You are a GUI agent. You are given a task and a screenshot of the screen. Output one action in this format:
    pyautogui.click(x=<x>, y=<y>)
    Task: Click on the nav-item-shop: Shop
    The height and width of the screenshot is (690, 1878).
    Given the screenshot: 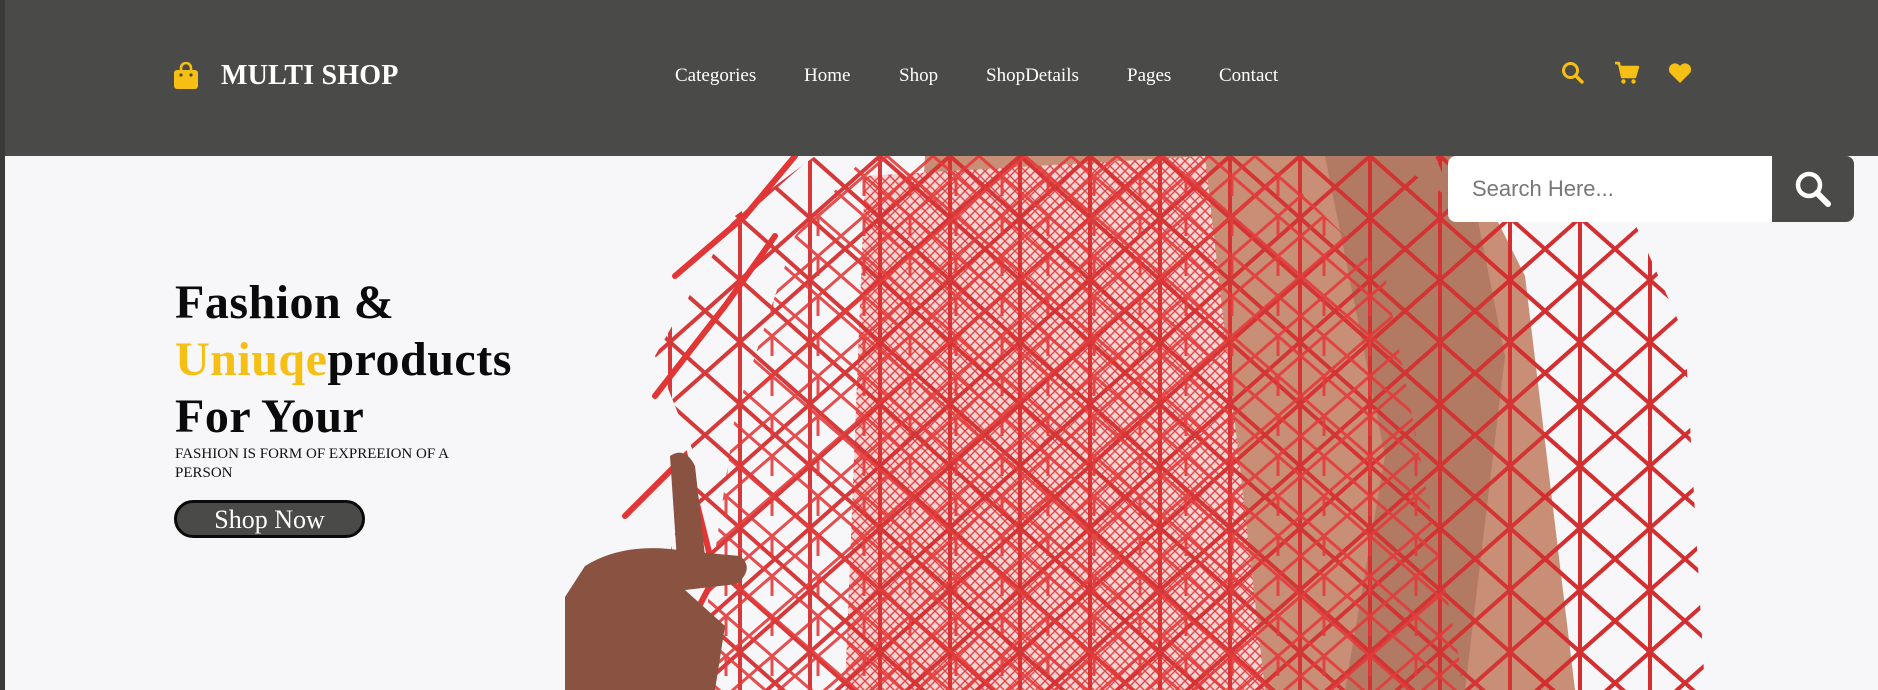 What is the action you would take?
    pyautogui.click(x=918, y=76)
    